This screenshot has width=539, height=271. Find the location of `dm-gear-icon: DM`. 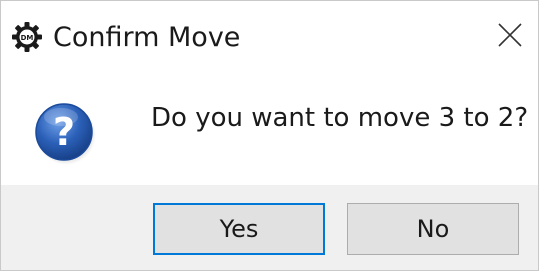

dm-gear-icon: DM is located at coordinates (27, 37).